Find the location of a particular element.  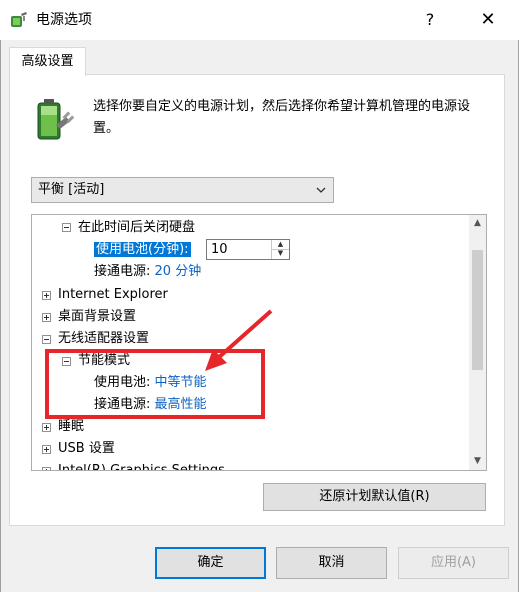

scroll-up-icon: ▲ is located at coordinates (477, 223).